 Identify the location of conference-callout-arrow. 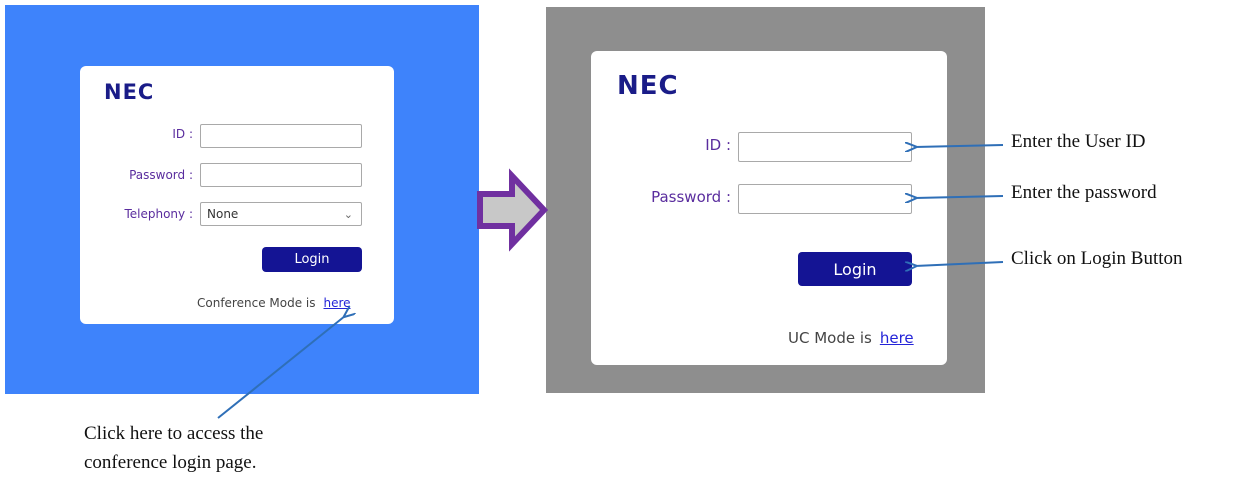
(281, 367).